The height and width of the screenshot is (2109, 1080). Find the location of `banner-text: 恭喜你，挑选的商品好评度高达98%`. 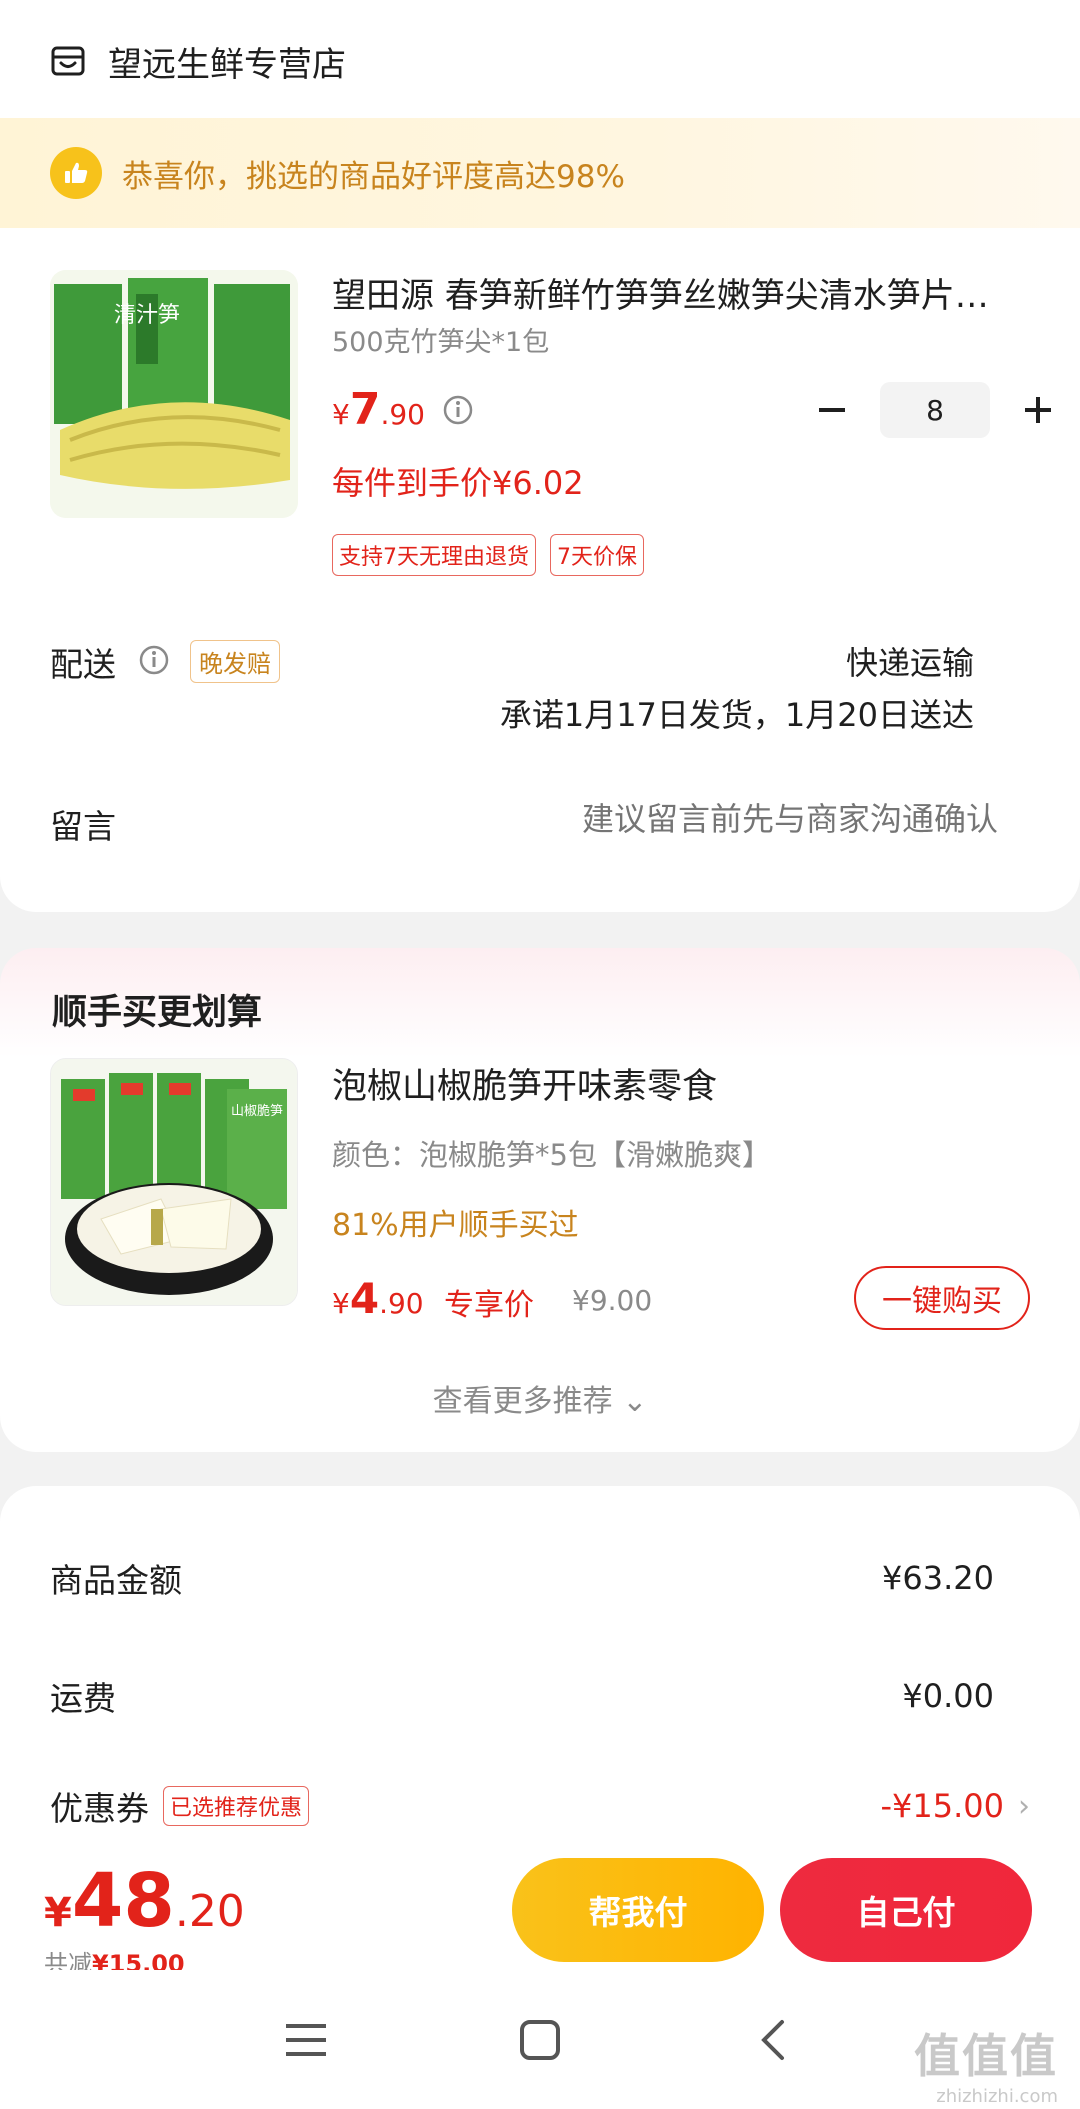

banner-text: 恭喜你，挑选的商品好评度高达98% is located at coordinates (373, 176).